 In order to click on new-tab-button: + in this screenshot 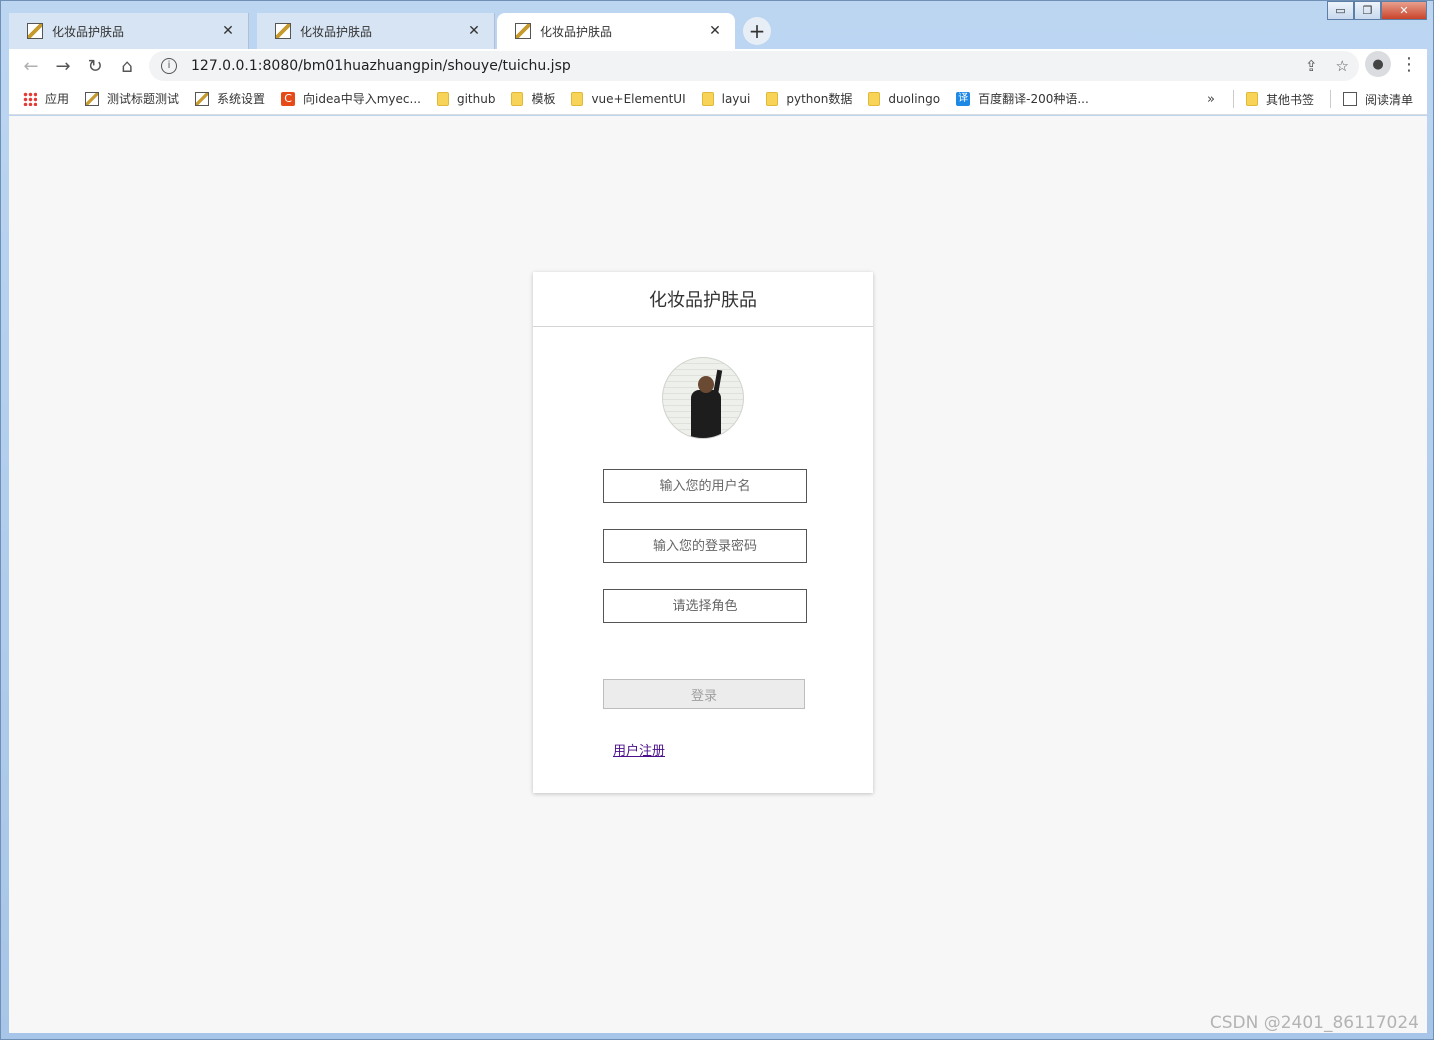, I will do `click(757, 31)`.